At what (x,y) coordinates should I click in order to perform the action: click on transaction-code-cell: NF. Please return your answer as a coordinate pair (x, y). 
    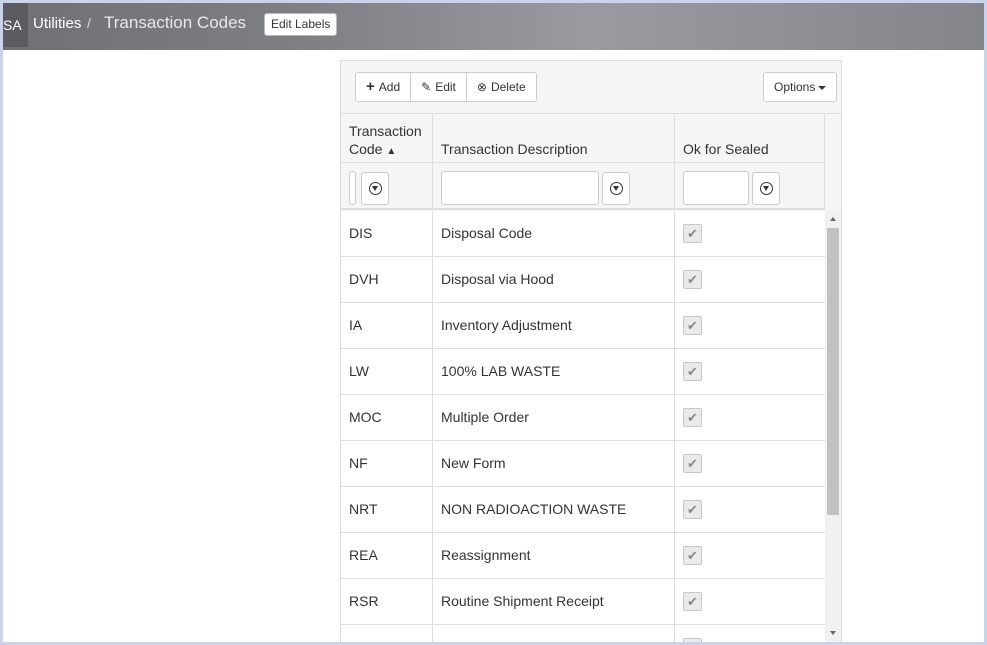
    Looking at the image, I should click on (358, 463).